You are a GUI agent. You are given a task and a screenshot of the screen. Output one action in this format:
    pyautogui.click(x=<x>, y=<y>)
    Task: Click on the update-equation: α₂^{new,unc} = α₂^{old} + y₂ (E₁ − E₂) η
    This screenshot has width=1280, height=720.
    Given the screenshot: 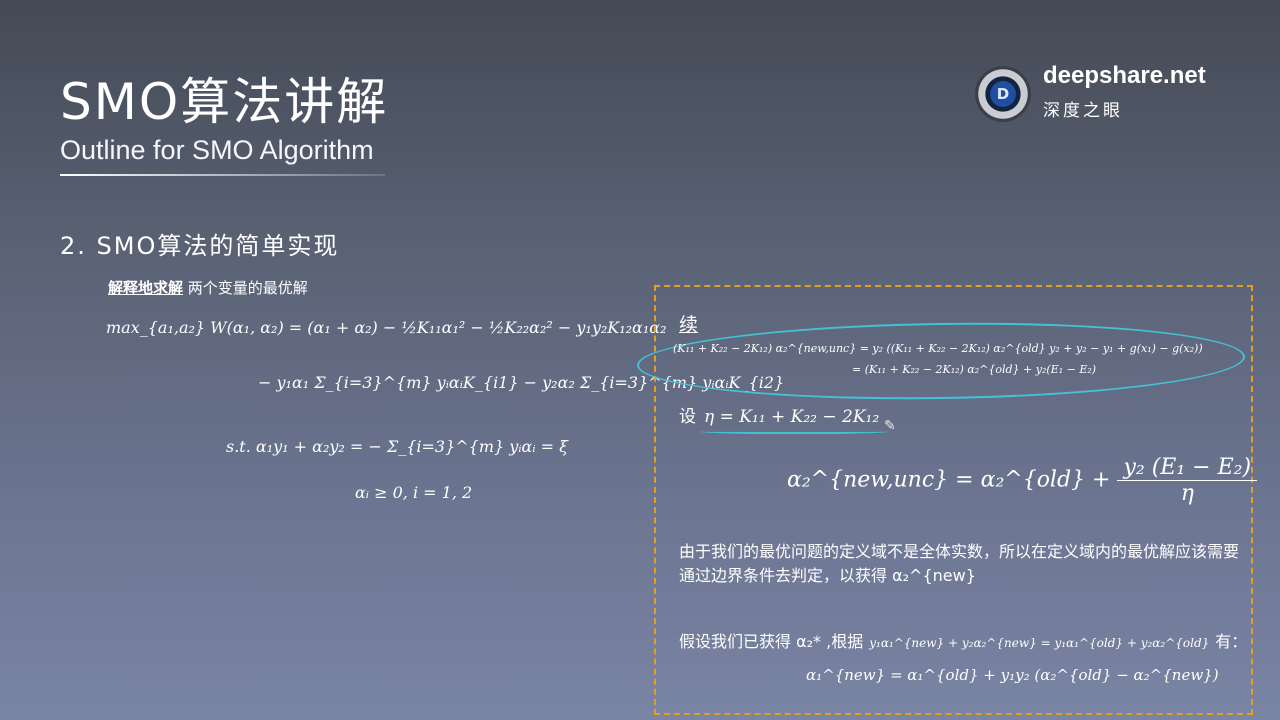 What is the action you would take?
    pyautogui.click(x=1022, y=480)
    